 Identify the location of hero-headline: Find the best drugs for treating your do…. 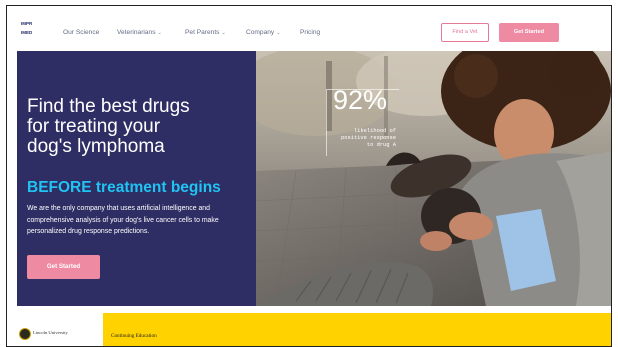
(108, 127).